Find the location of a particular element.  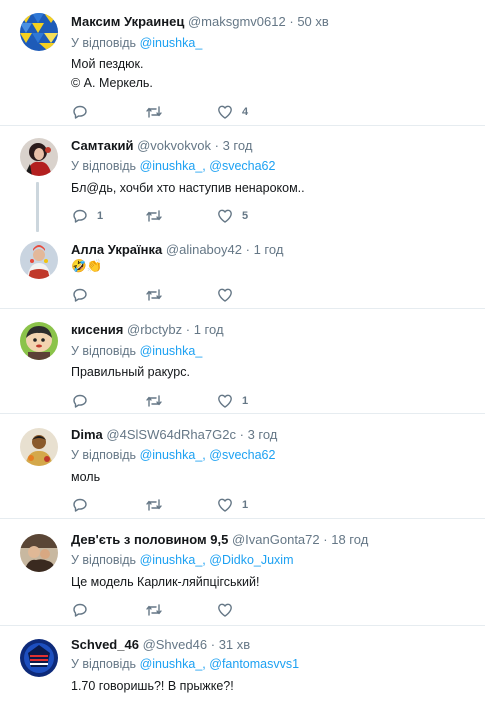

timestamp: 31 хв is located at coordinates (234, 644).